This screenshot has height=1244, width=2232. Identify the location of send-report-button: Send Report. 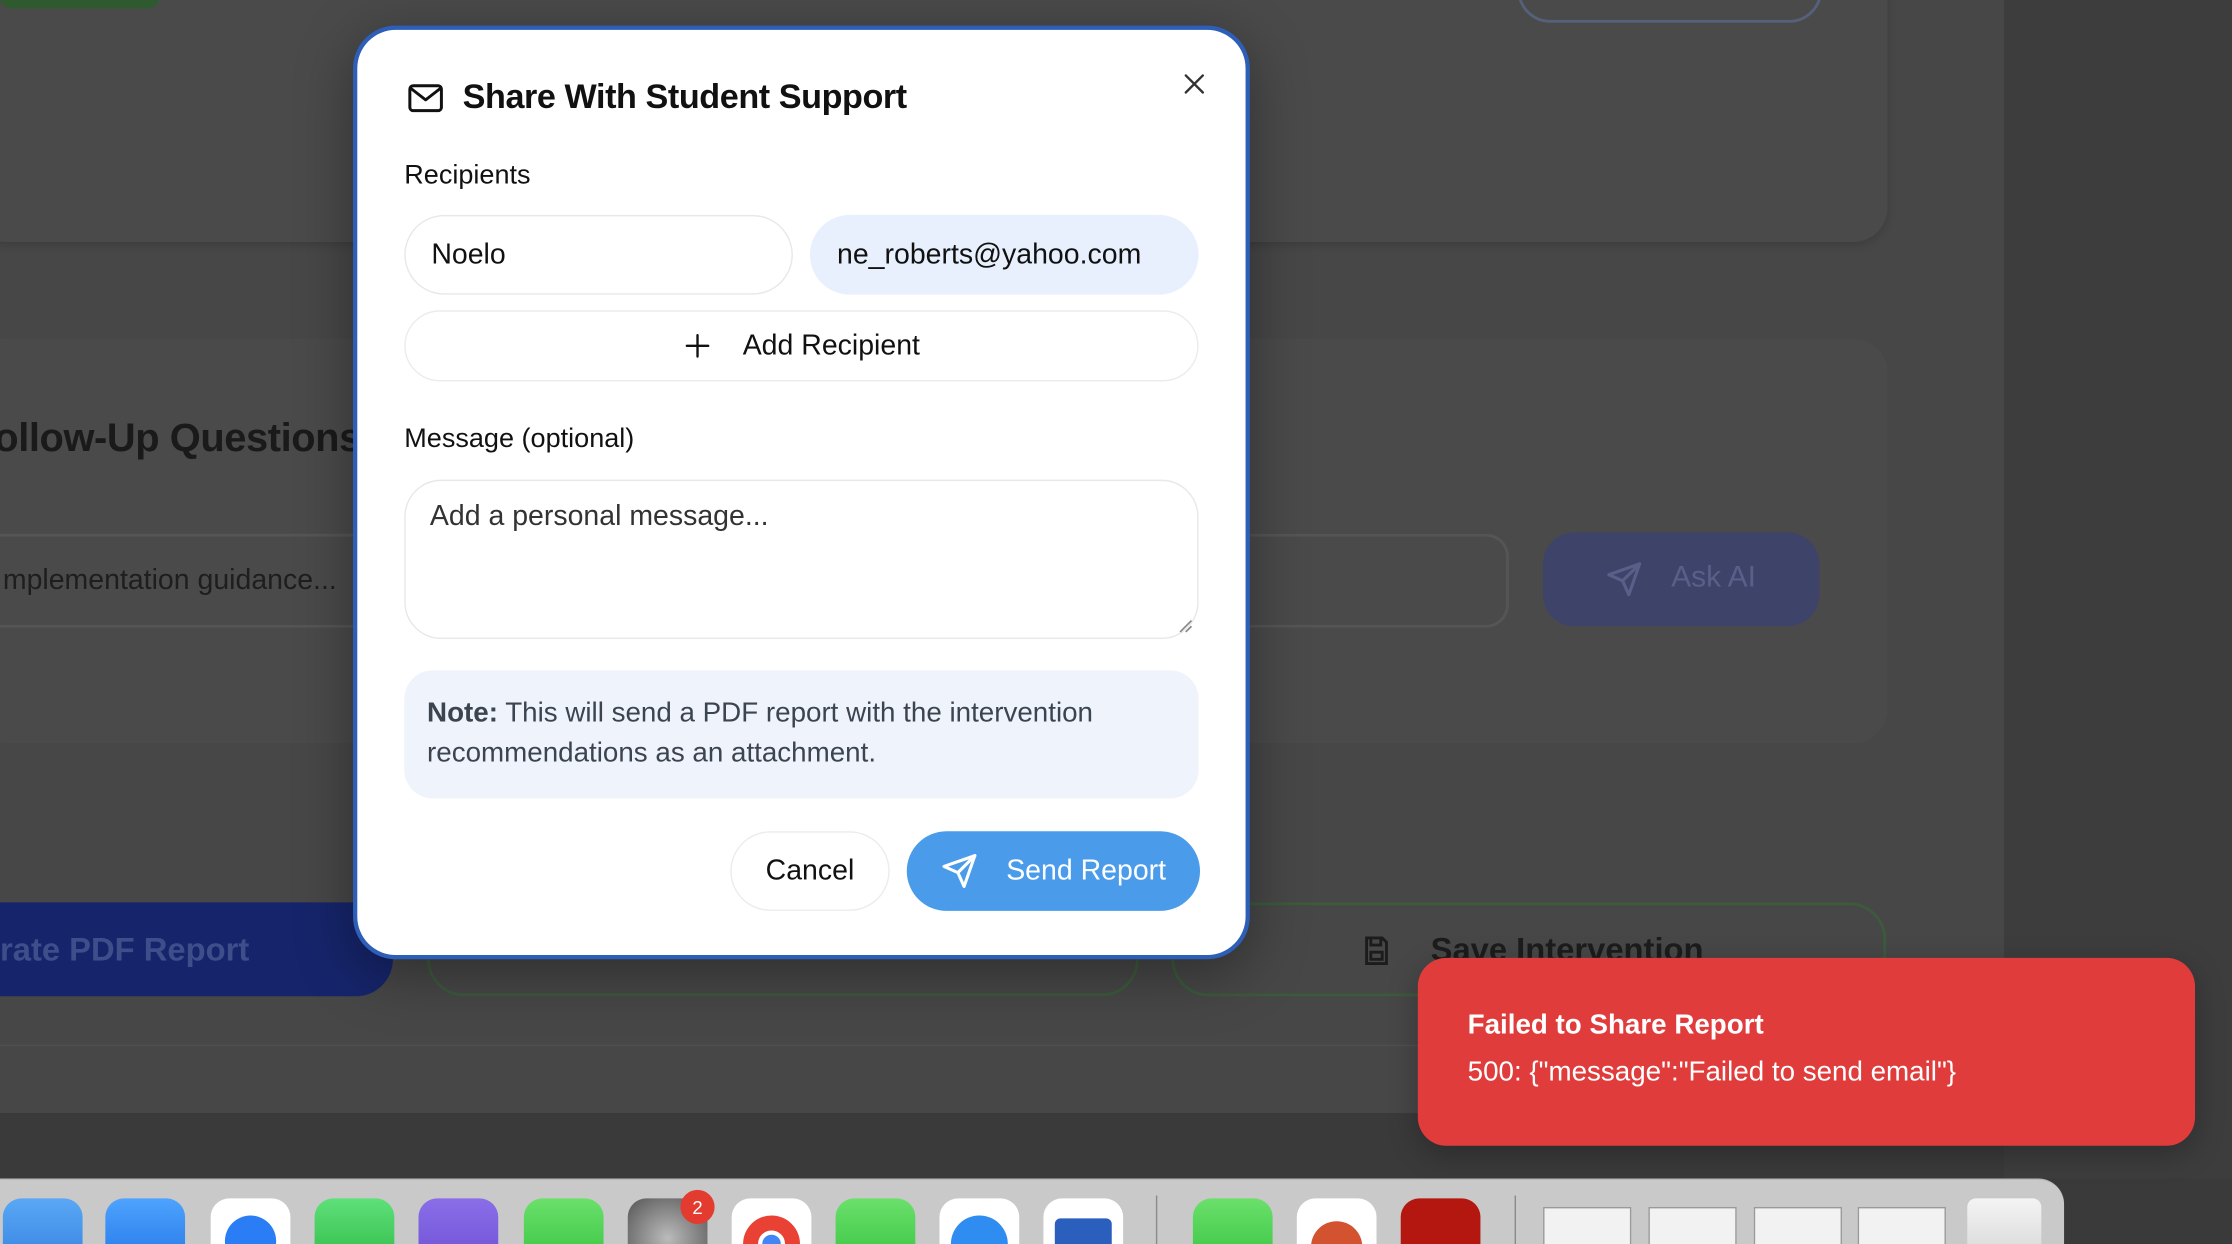
(1053, 871).